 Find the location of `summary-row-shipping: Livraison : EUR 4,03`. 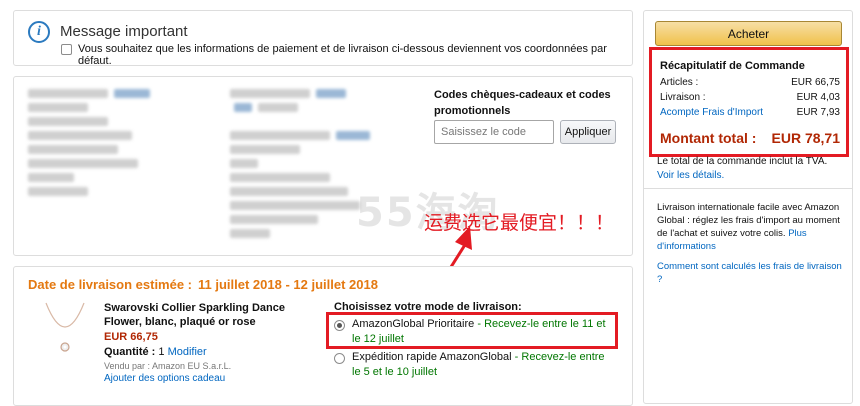

summary-row-shipping: Livraison : EUR 4,03 is located at coordinates (750, 97).